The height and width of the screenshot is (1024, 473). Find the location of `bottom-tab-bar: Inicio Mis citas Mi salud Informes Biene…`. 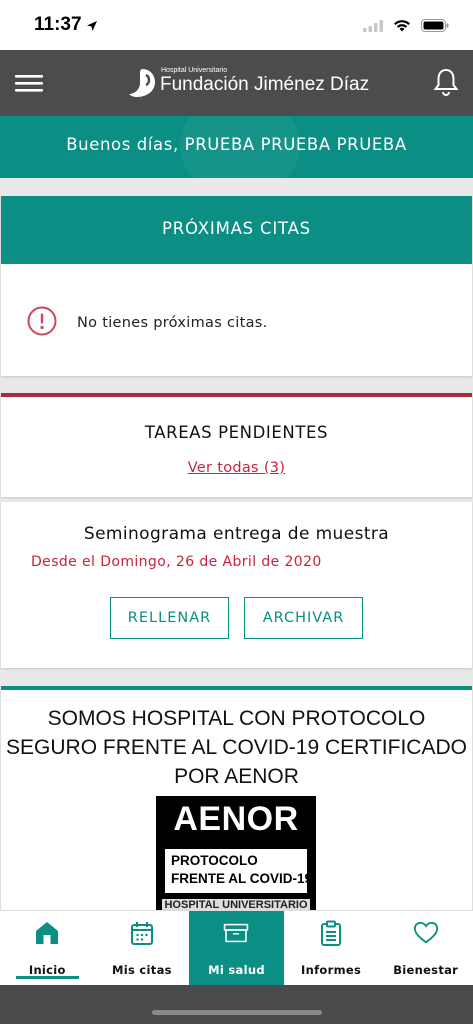

bottom-tab-bar: Inicio Mis citas Mi salud Informes Biene… is located at coordinates (236, 947).